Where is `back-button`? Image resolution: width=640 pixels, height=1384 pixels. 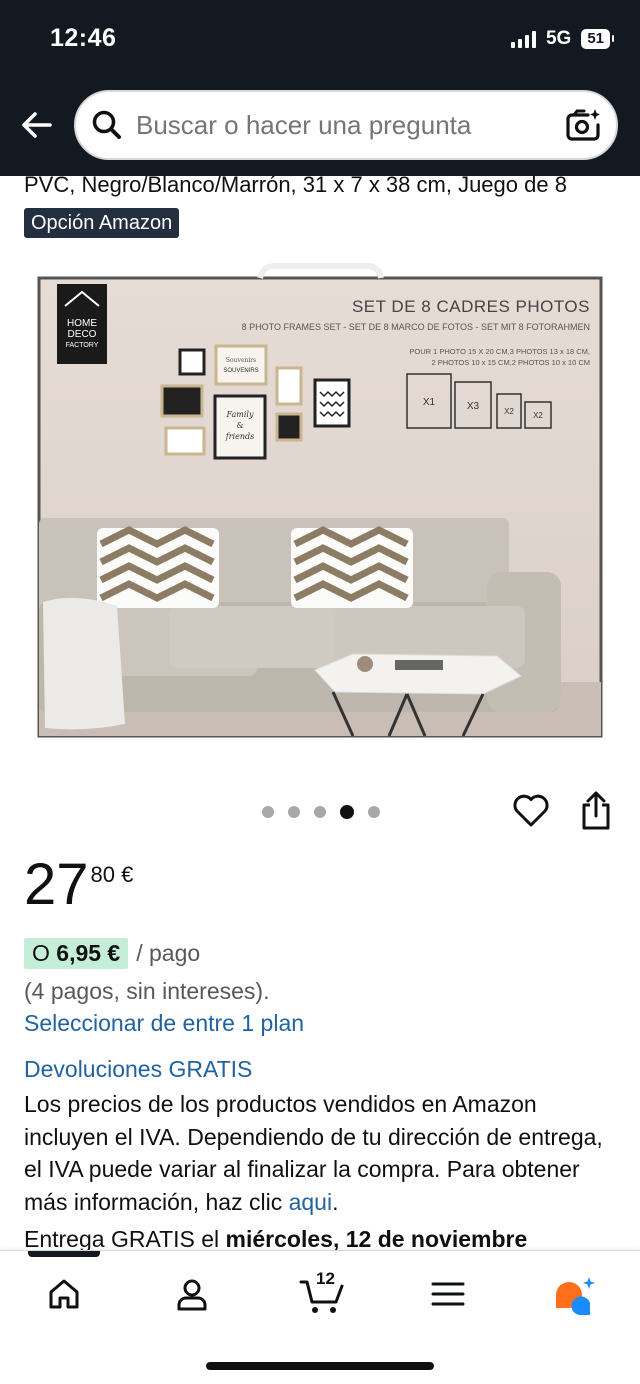
back-button is located at coordinates (37, 125).